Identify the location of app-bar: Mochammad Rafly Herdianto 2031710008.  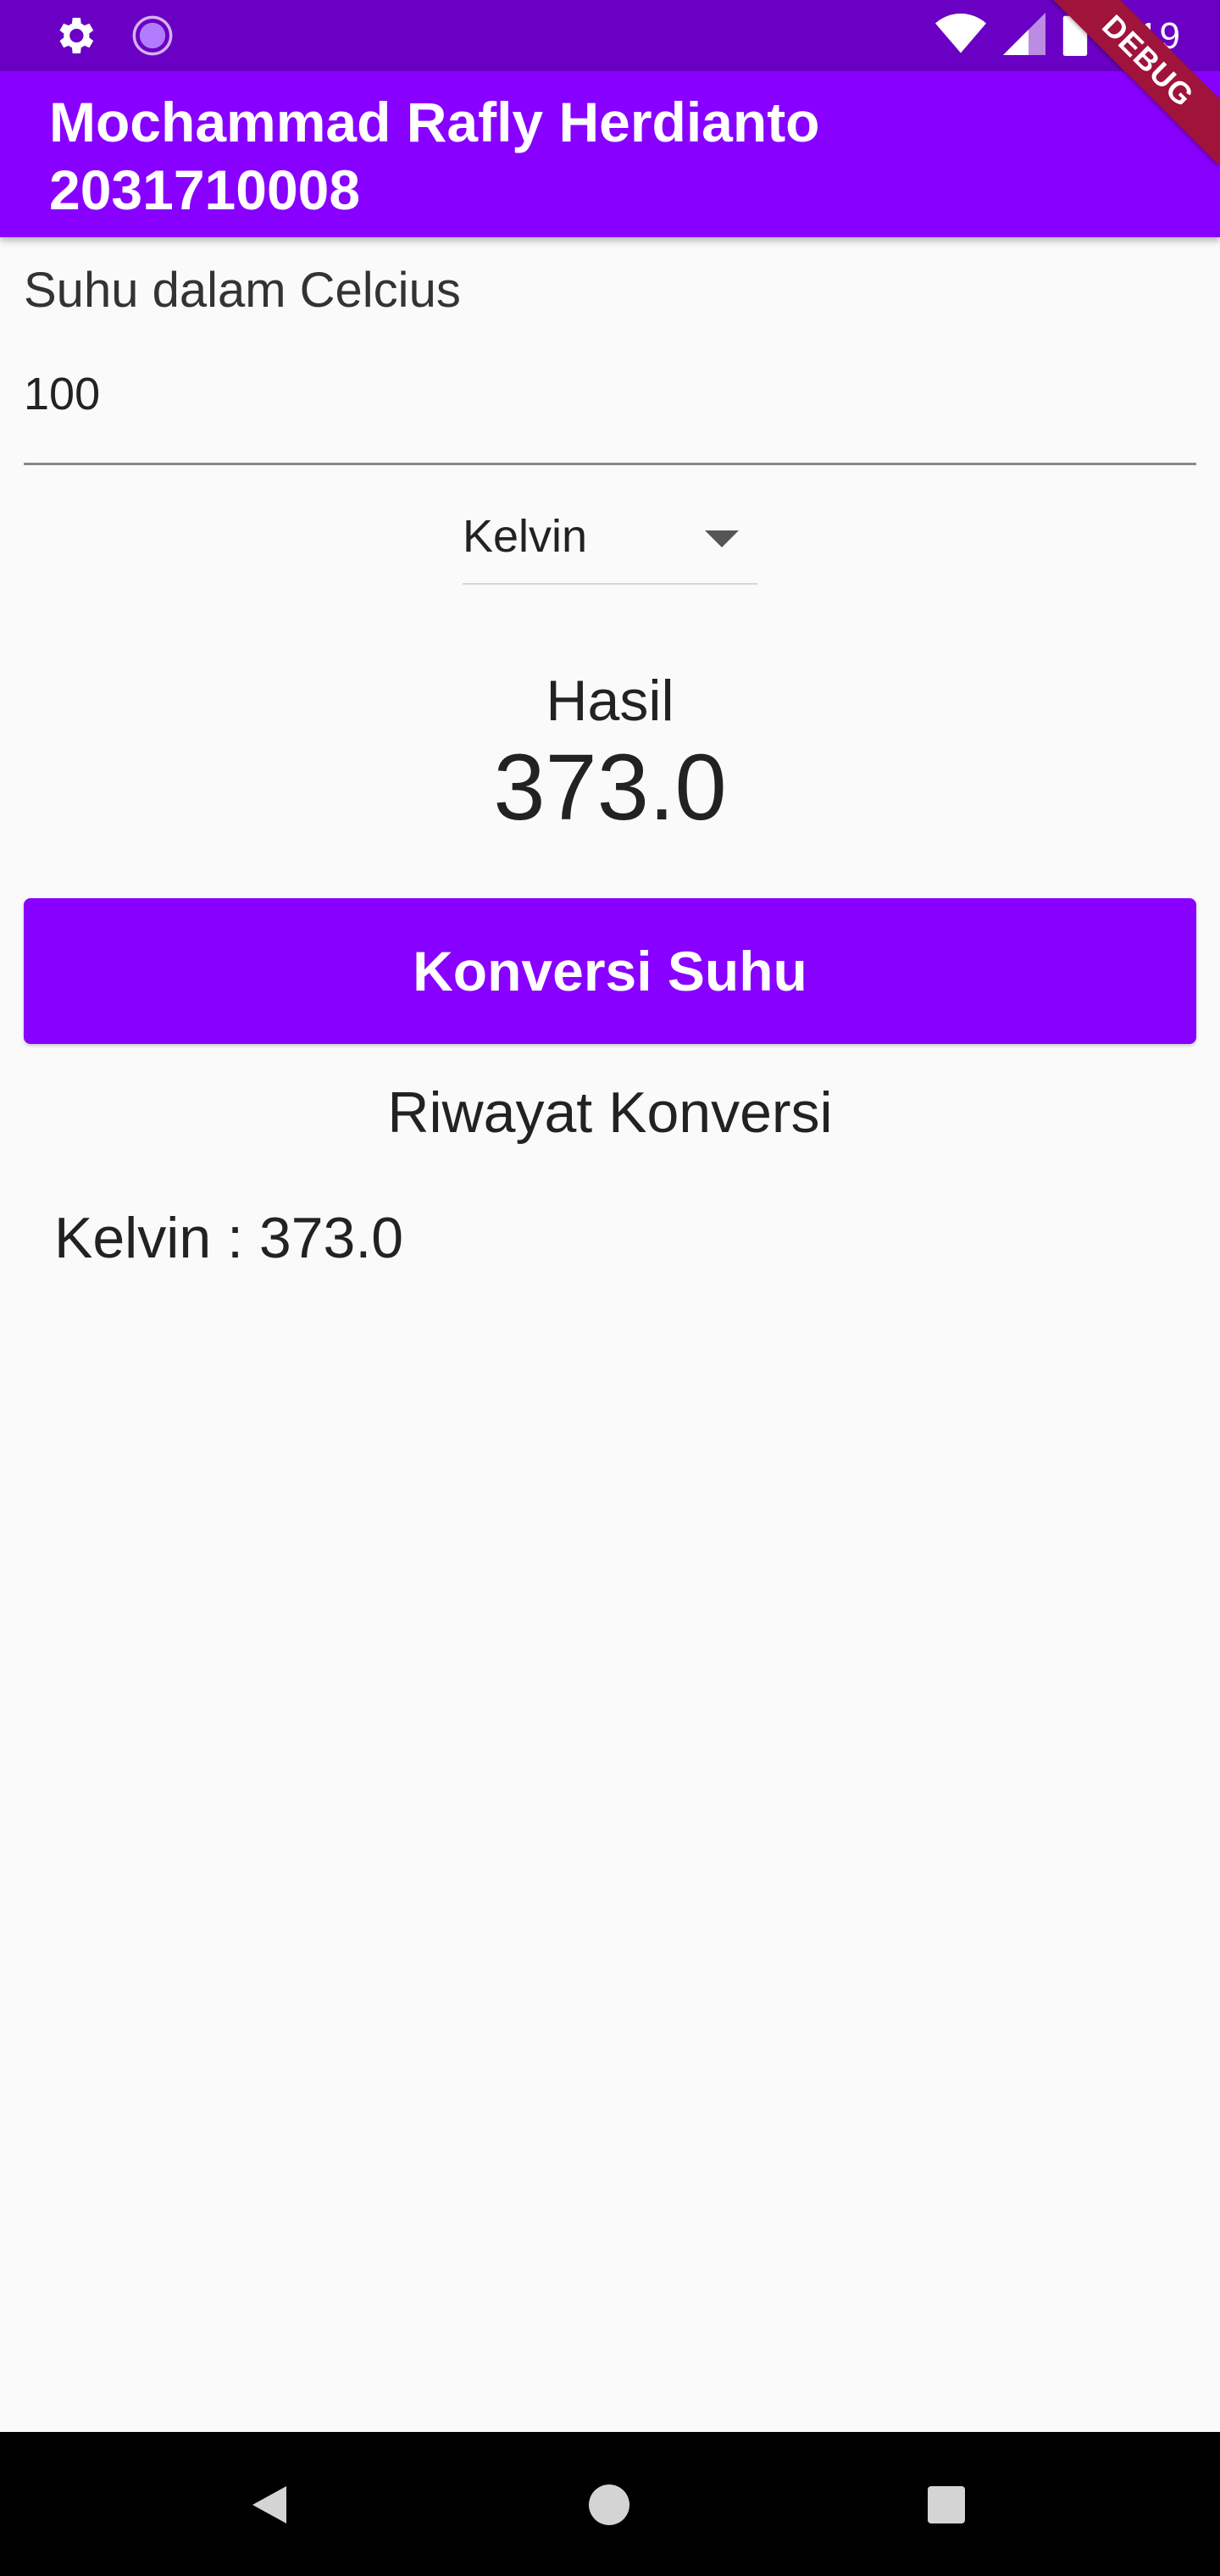
(610, 154).